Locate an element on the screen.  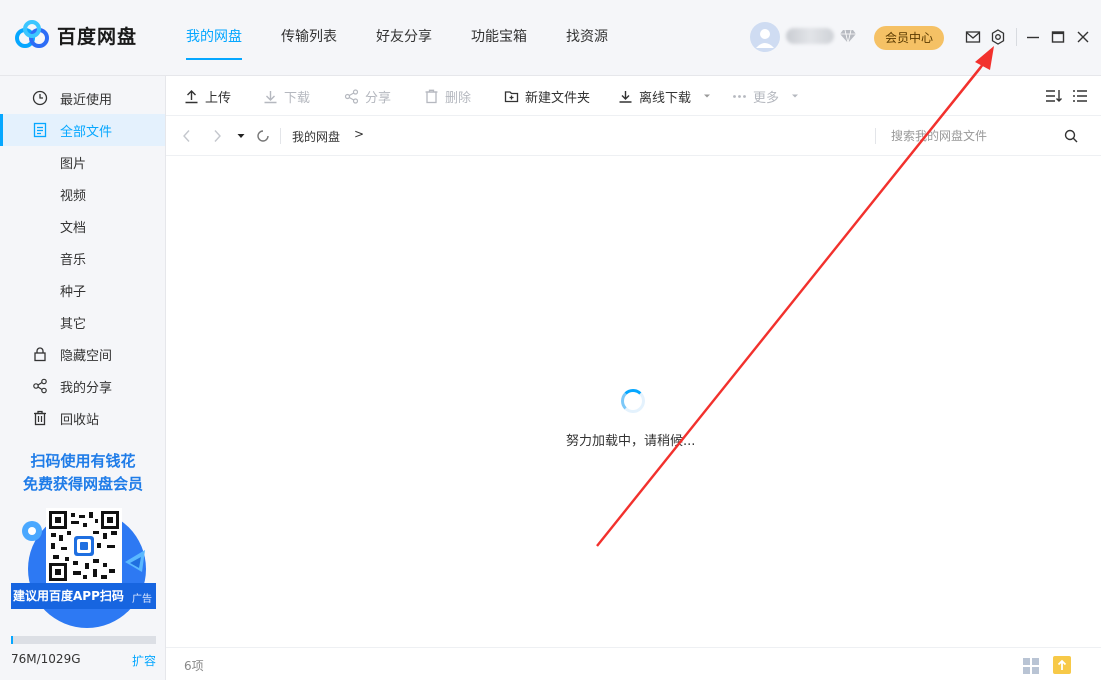
vip-diamond-icon is located at coordinates (848, 36).